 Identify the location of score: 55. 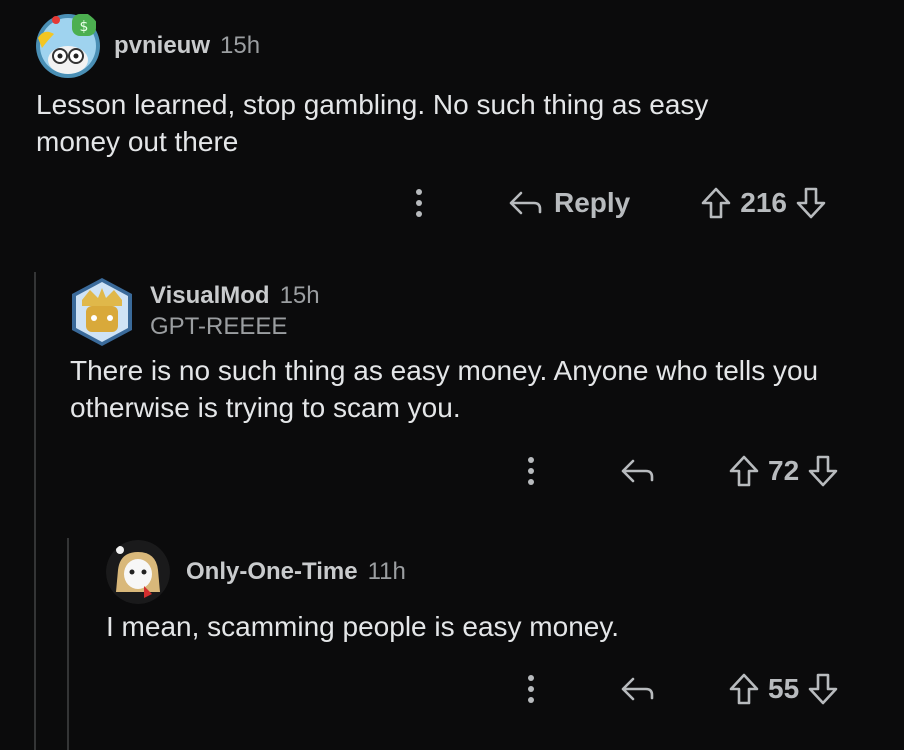
(784, 688).